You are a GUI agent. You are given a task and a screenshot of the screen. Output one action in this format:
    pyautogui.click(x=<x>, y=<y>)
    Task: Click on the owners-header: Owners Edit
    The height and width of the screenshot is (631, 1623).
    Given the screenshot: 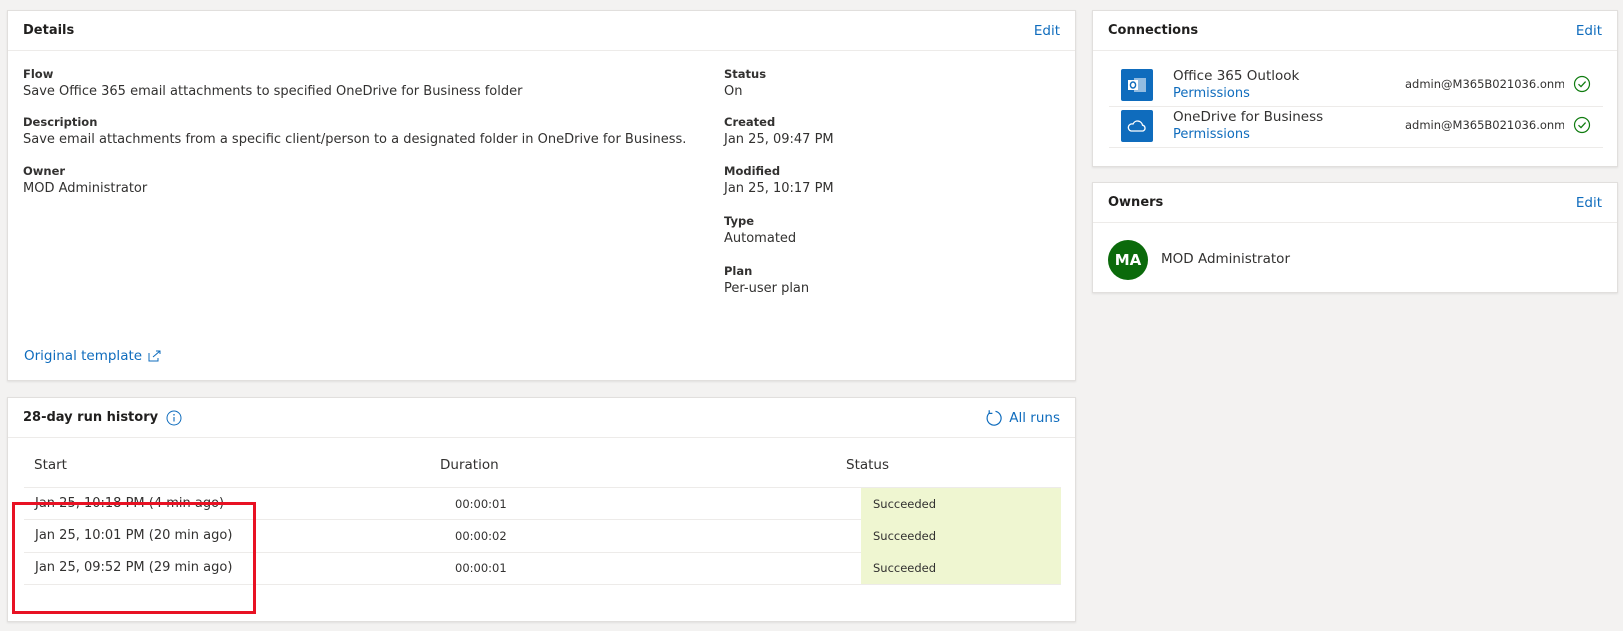 What is the action you would take?
    pyautogui.click(x=1355, y=203)
    